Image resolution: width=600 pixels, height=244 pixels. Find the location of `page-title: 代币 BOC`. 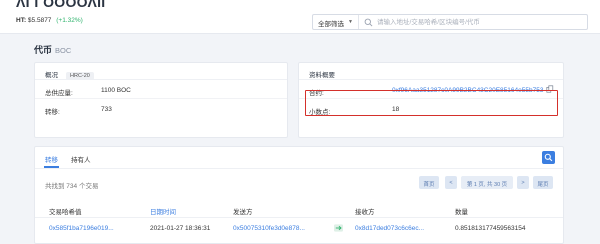

page-title: 代币 BOC is located at coordinates (52, 49).